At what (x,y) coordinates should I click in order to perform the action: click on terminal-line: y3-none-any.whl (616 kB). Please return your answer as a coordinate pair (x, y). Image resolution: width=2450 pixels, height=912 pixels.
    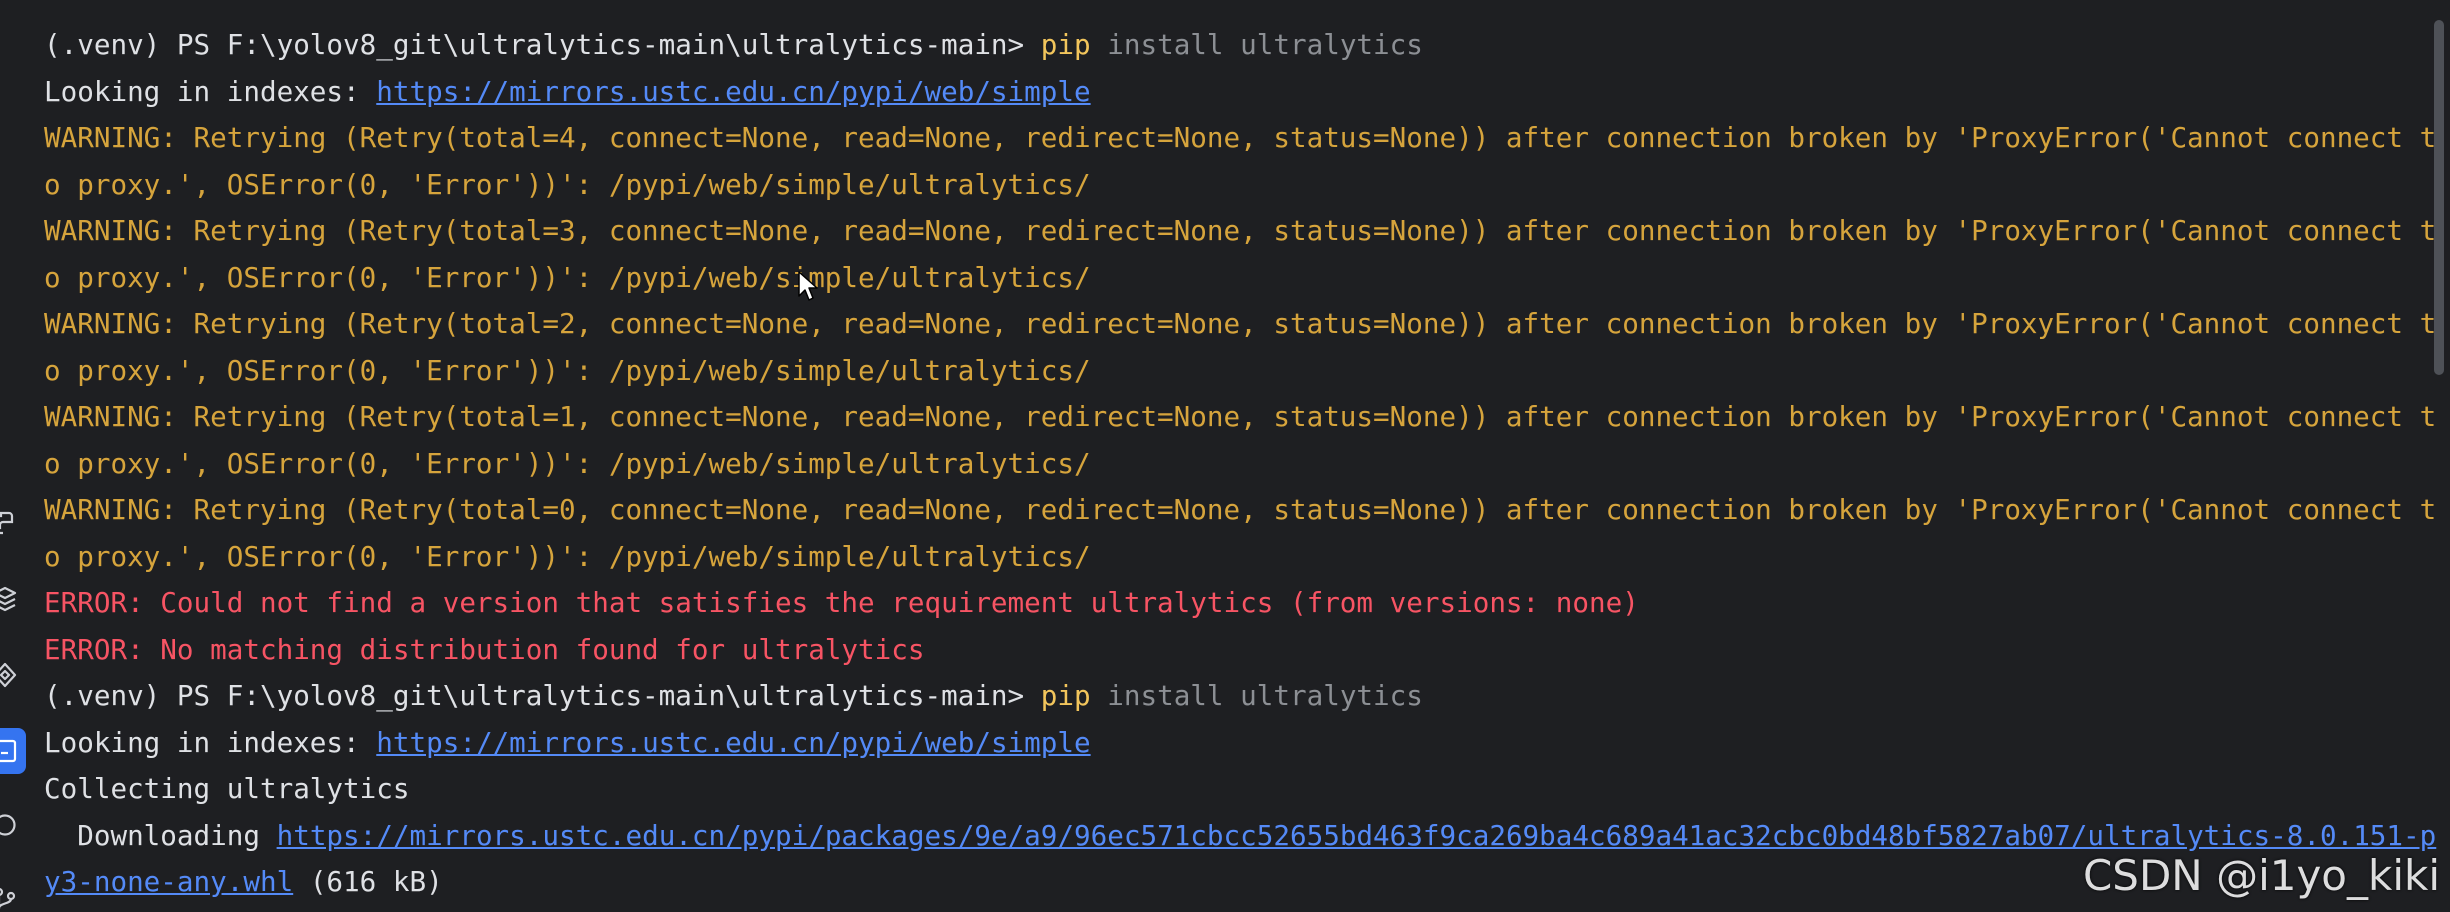
    Looking at the image, I should click on (1231, 882).